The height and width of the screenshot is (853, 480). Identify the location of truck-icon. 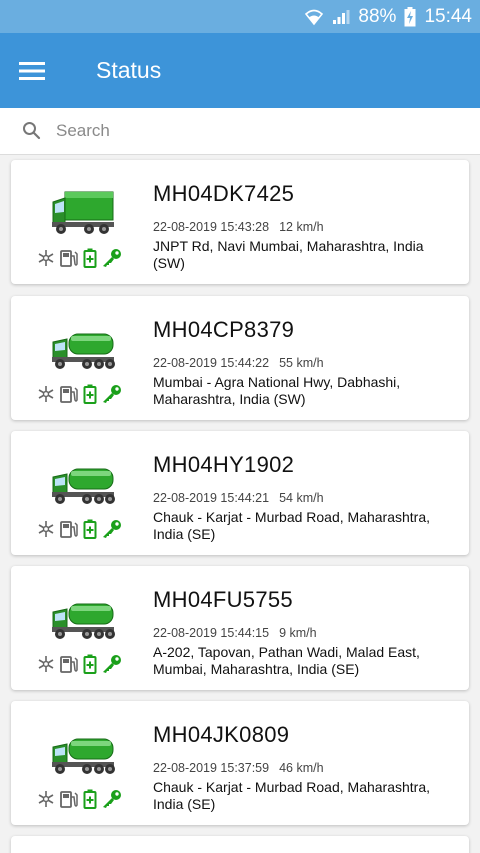
(83, 212).